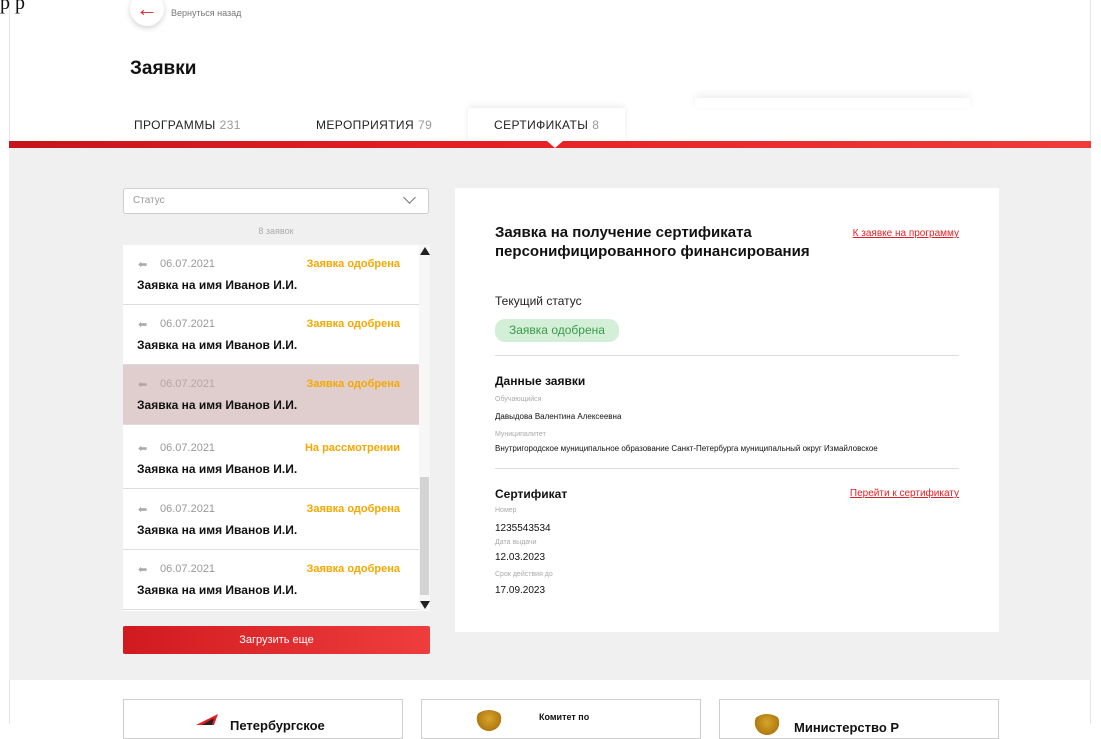  What do you see at coordinates (564, 717) in the screenshot?
I see `footer-card-text: Комитет по` at bounding box center [564, 717].